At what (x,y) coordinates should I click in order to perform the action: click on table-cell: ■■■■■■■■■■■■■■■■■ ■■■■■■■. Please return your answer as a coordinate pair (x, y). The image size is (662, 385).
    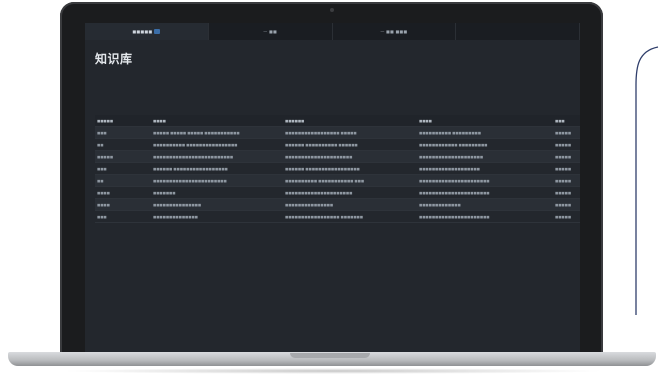
    Looking at the image, I should click on (324, 216).